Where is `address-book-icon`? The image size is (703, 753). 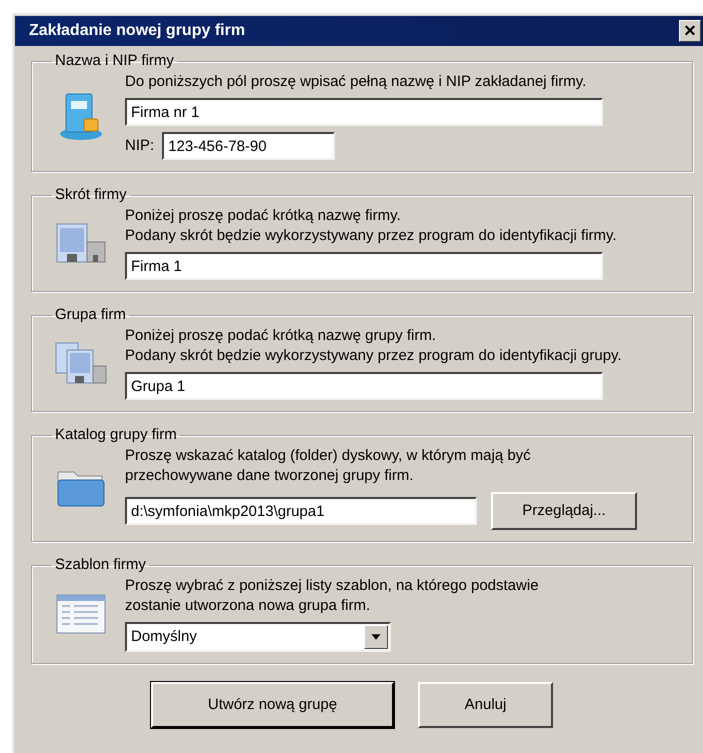
address-book-icon is located at coordinates (81, 116).